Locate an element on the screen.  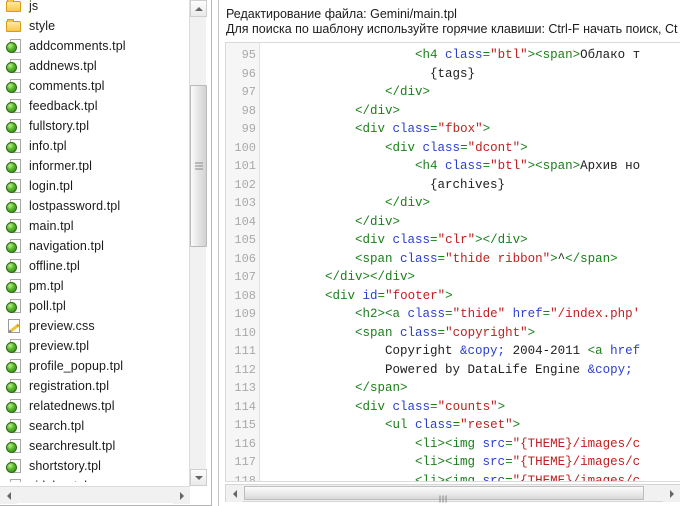
code-line: 118 <li><img src="{THEME}/images/c is located at coordinates (453, 477).